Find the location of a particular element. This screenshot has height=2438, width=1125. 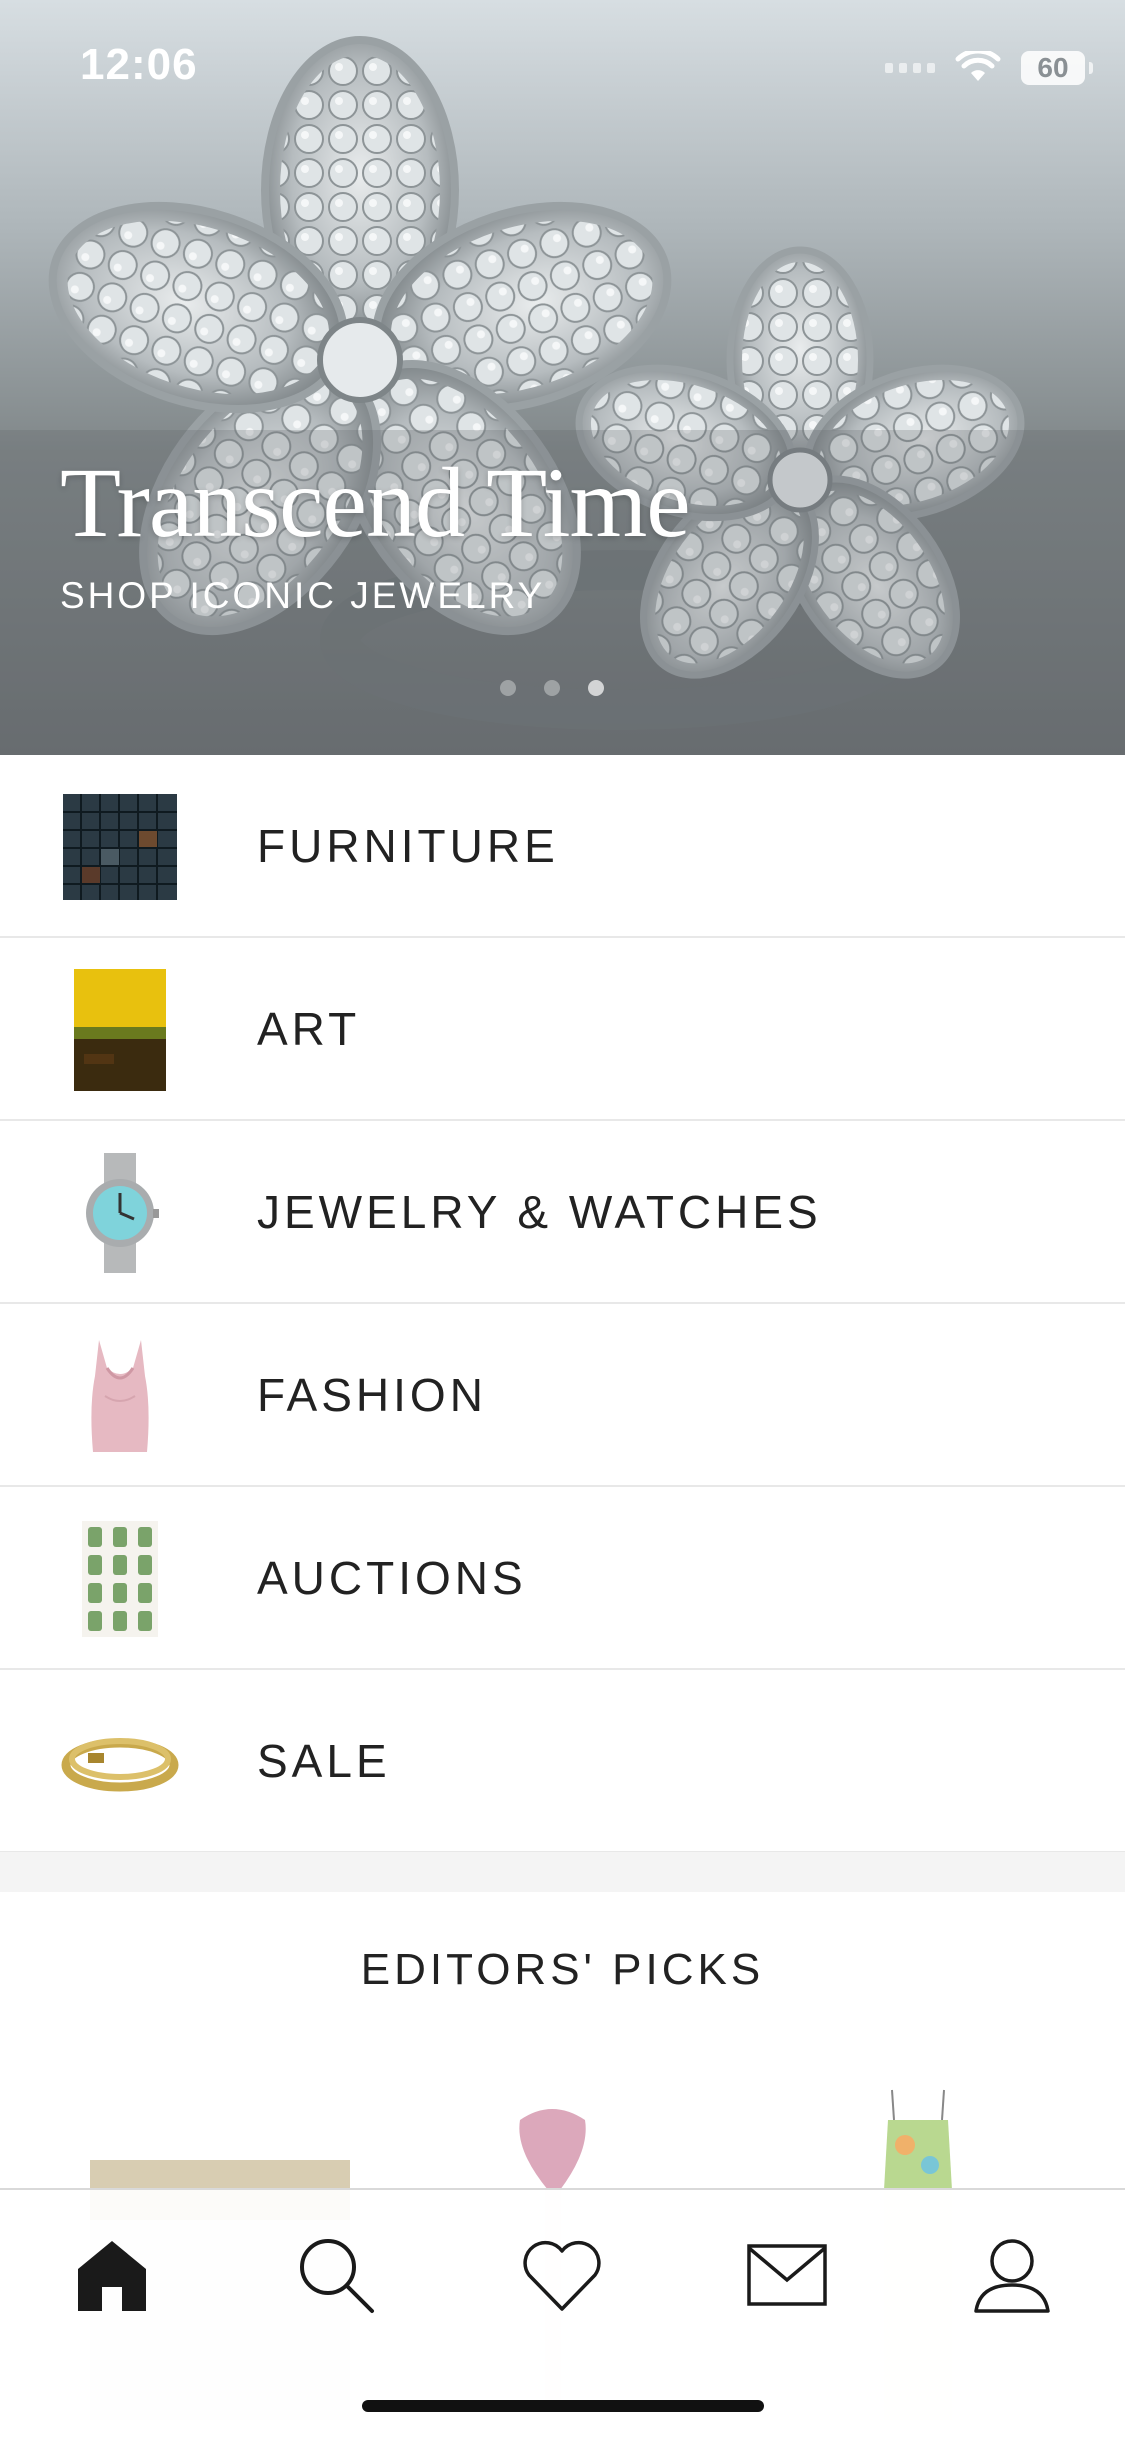

home-icon is located at coordinates (112, 2276).